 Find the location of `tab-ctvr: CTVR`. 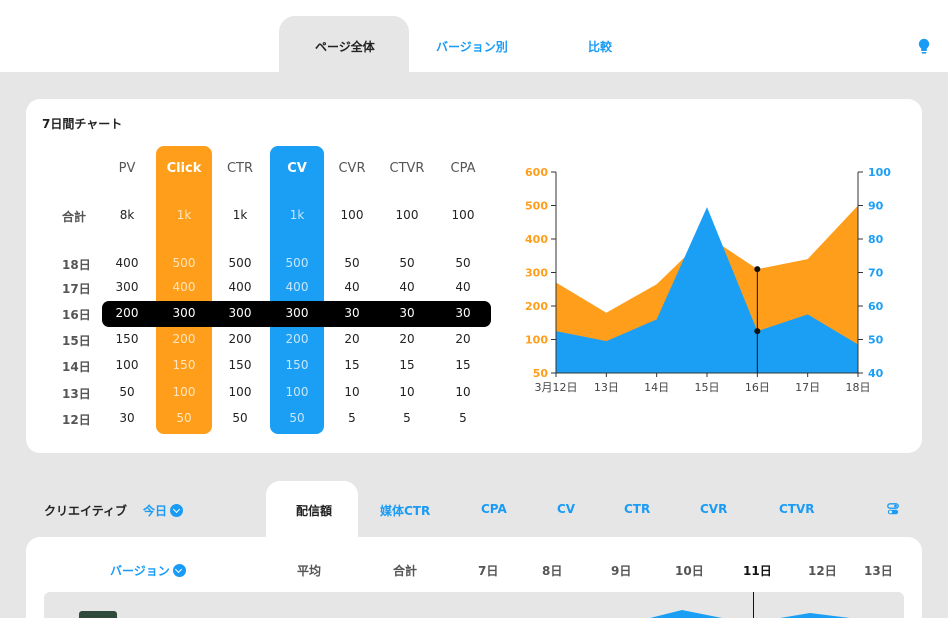

tab-ctvr: CTVR is located at coordinates (797, 509).